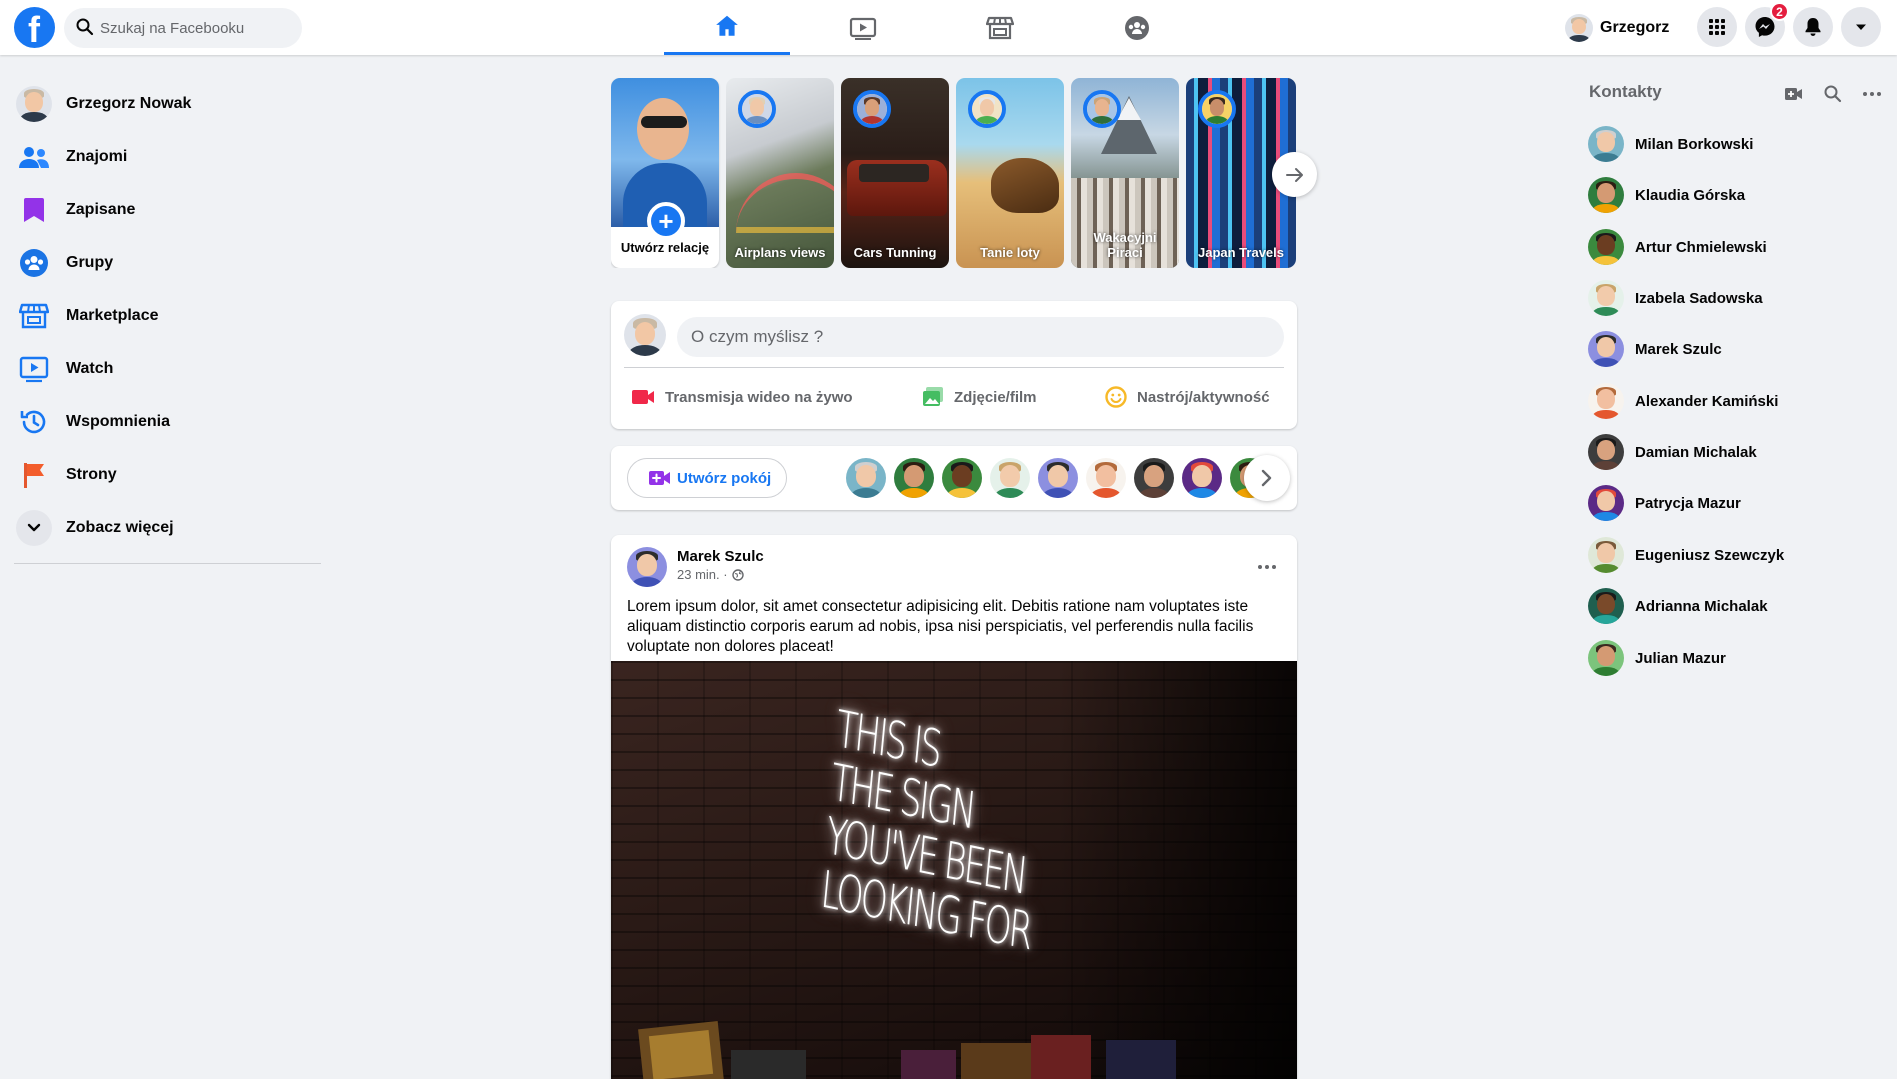  Describe the element at coordinates (34, 475) in the screenshot. I see `flag-icon` at that location.